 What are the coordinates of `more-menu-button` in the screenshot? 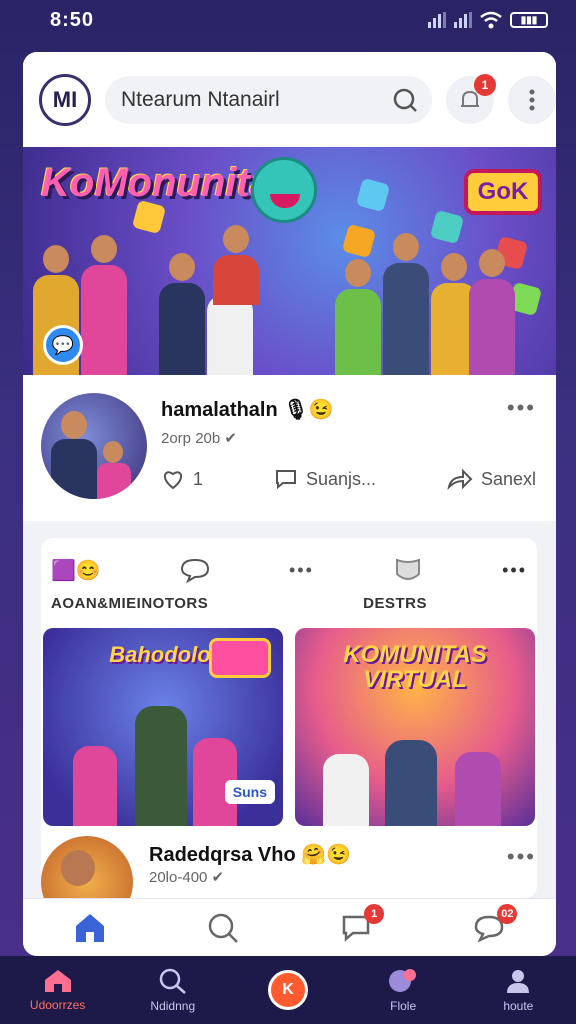 It's located at (532, 99).